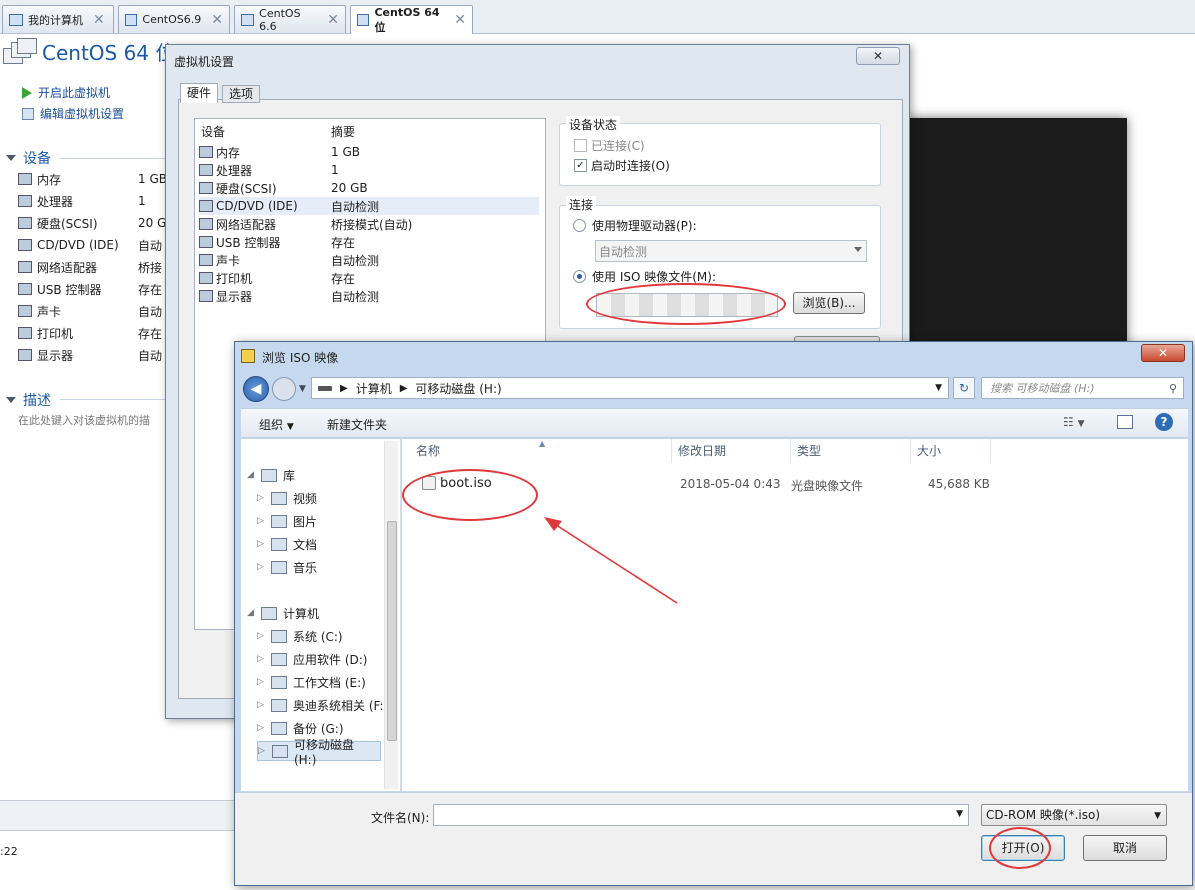 The image size is (1195, 890). I want to click on connected-checkbox: 已连接(C), so click(609, 145).